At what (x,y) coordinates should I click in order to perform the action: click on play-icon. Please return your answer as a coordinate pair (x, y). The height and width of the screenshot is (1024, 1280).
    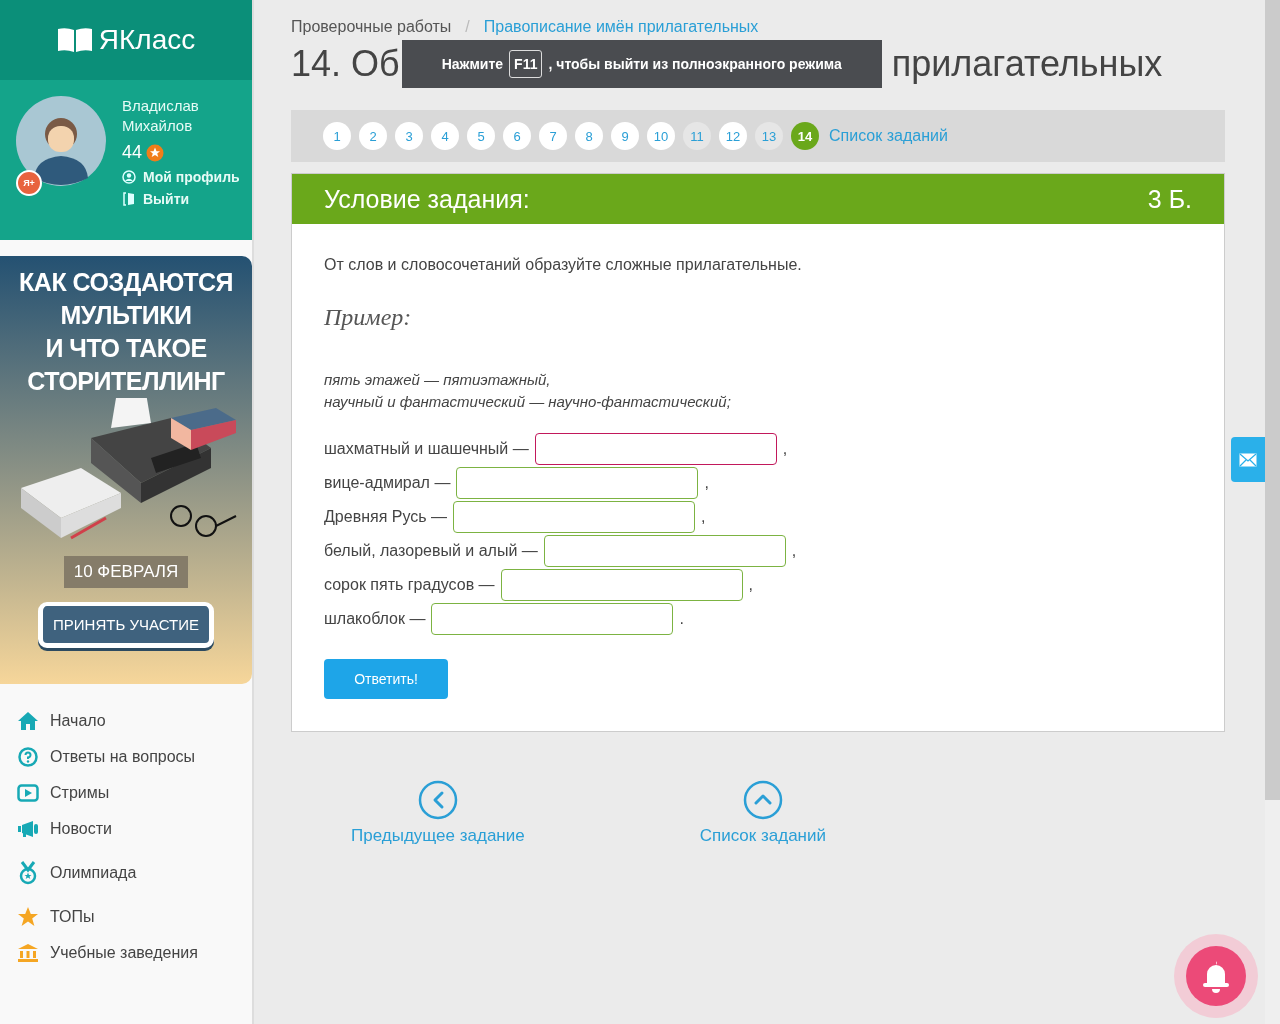
    Looking at the image, I should click on (28, 793).